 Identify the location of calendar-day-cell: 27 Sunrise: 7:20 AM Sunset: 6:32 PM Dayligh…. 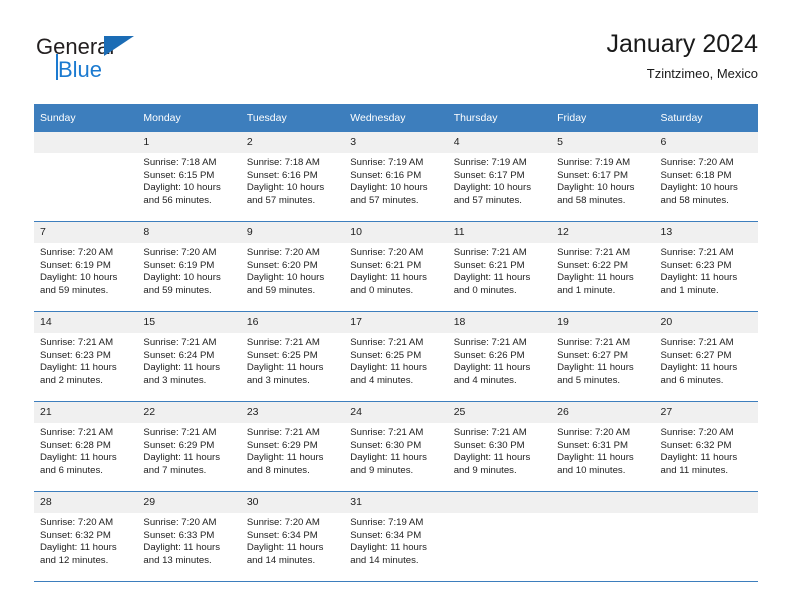
(706, 446).